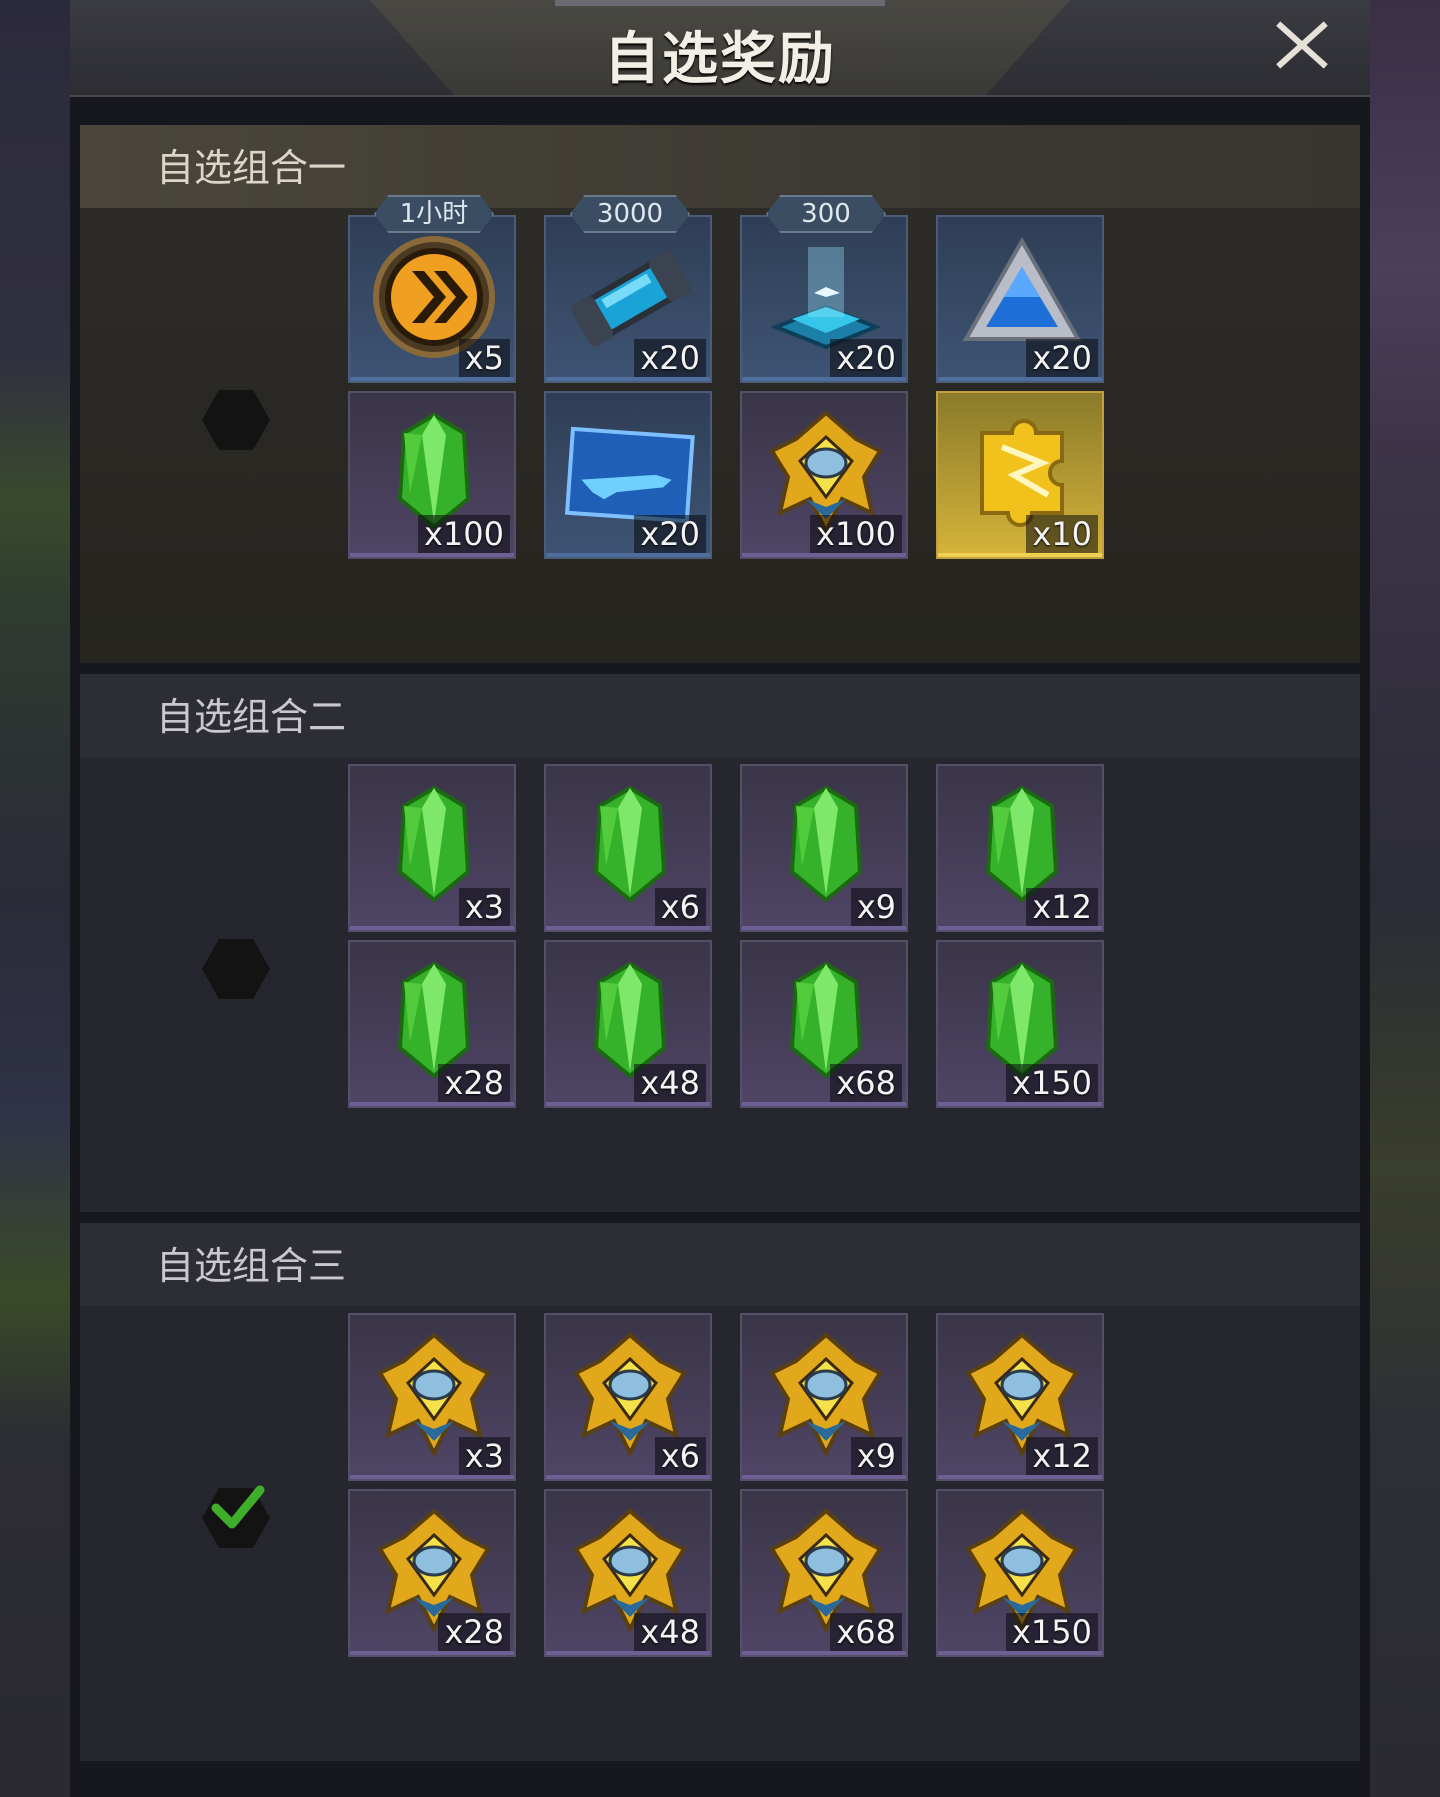 The image size is (1440, 1797). What do you see at coordinates (1020, 475) in the screenshot?
I see `reward-item: x10` at bounding box center [1020, 475].